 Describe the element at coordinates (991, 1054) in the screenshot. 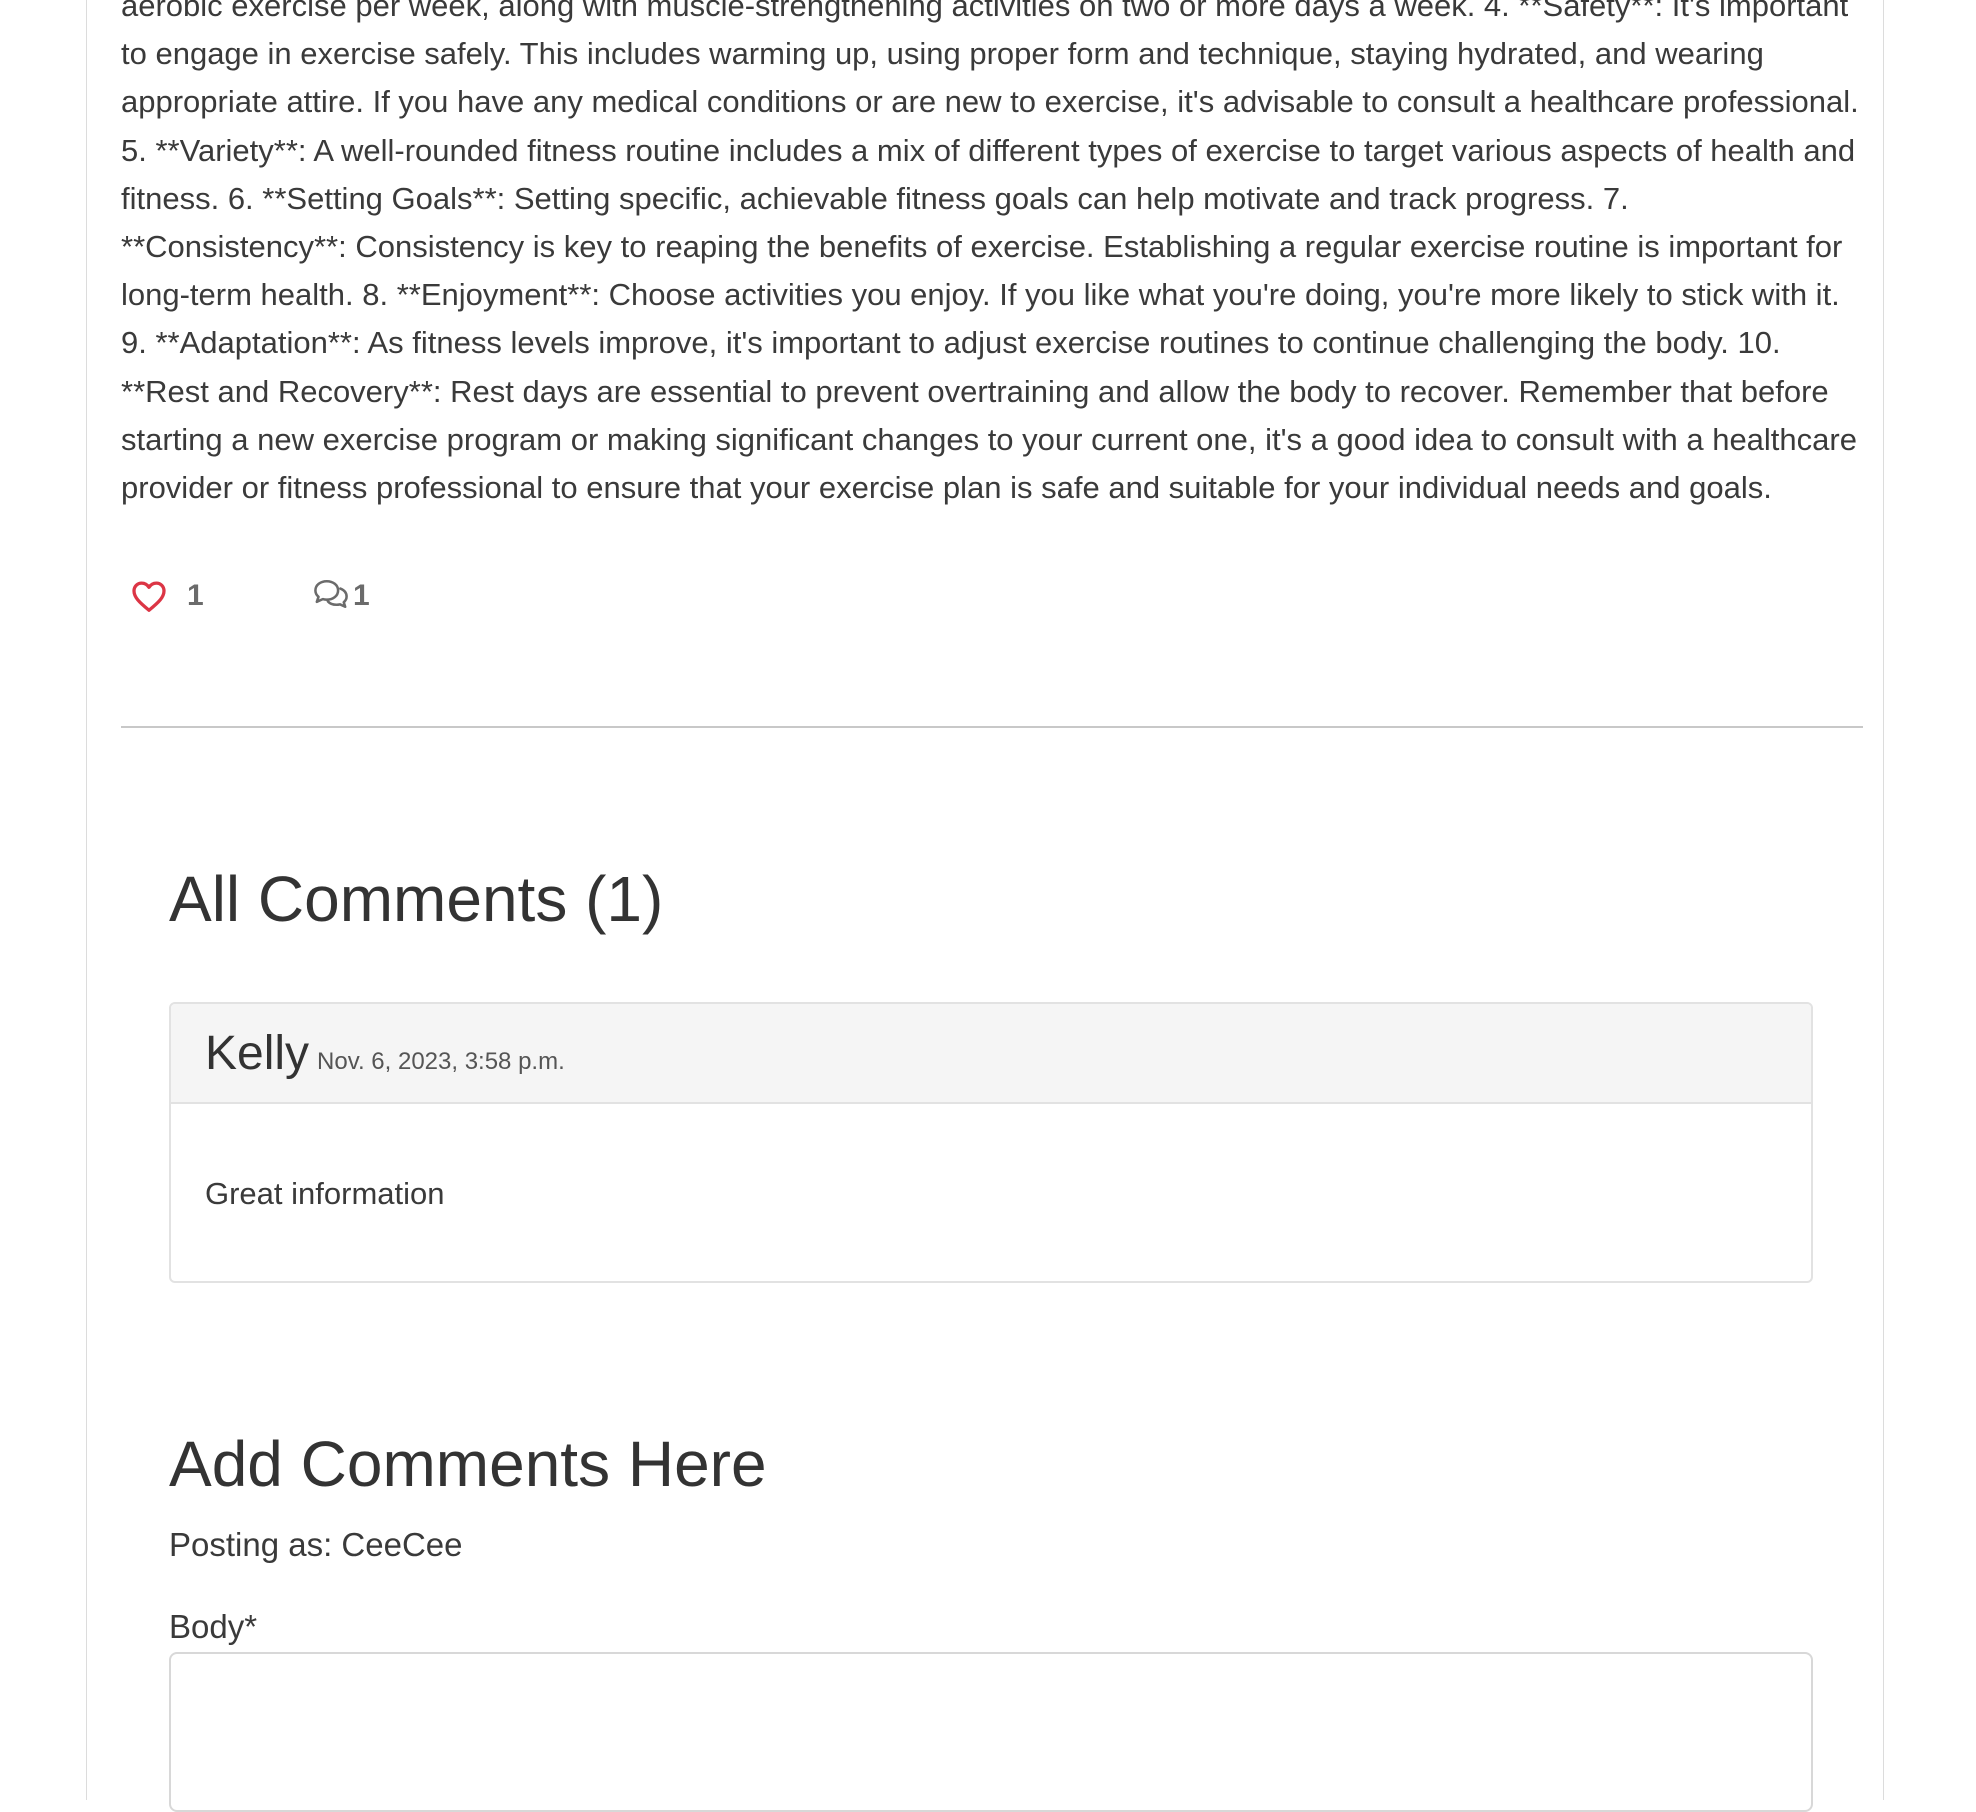

I see `comment-header: Kelly Nov. 6, 2023, 3:58 p.m.` at that location.